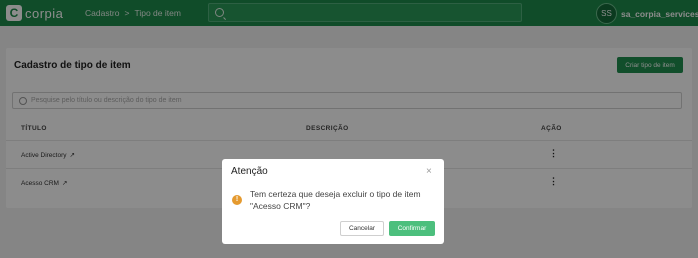 The height and width of the screenshot is (258, 698). I want to click on close-icon: ×, so click(429, 171).